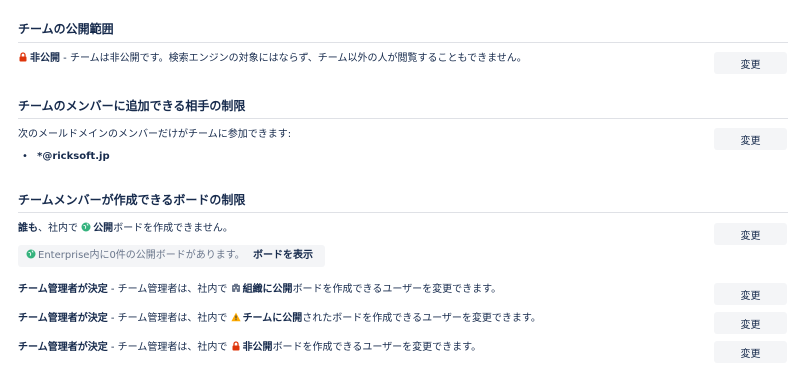 Image resolution: width=800 pixels, height=380 pixels. I want to click on change-org-public-button: 変更, so click(750, 294).